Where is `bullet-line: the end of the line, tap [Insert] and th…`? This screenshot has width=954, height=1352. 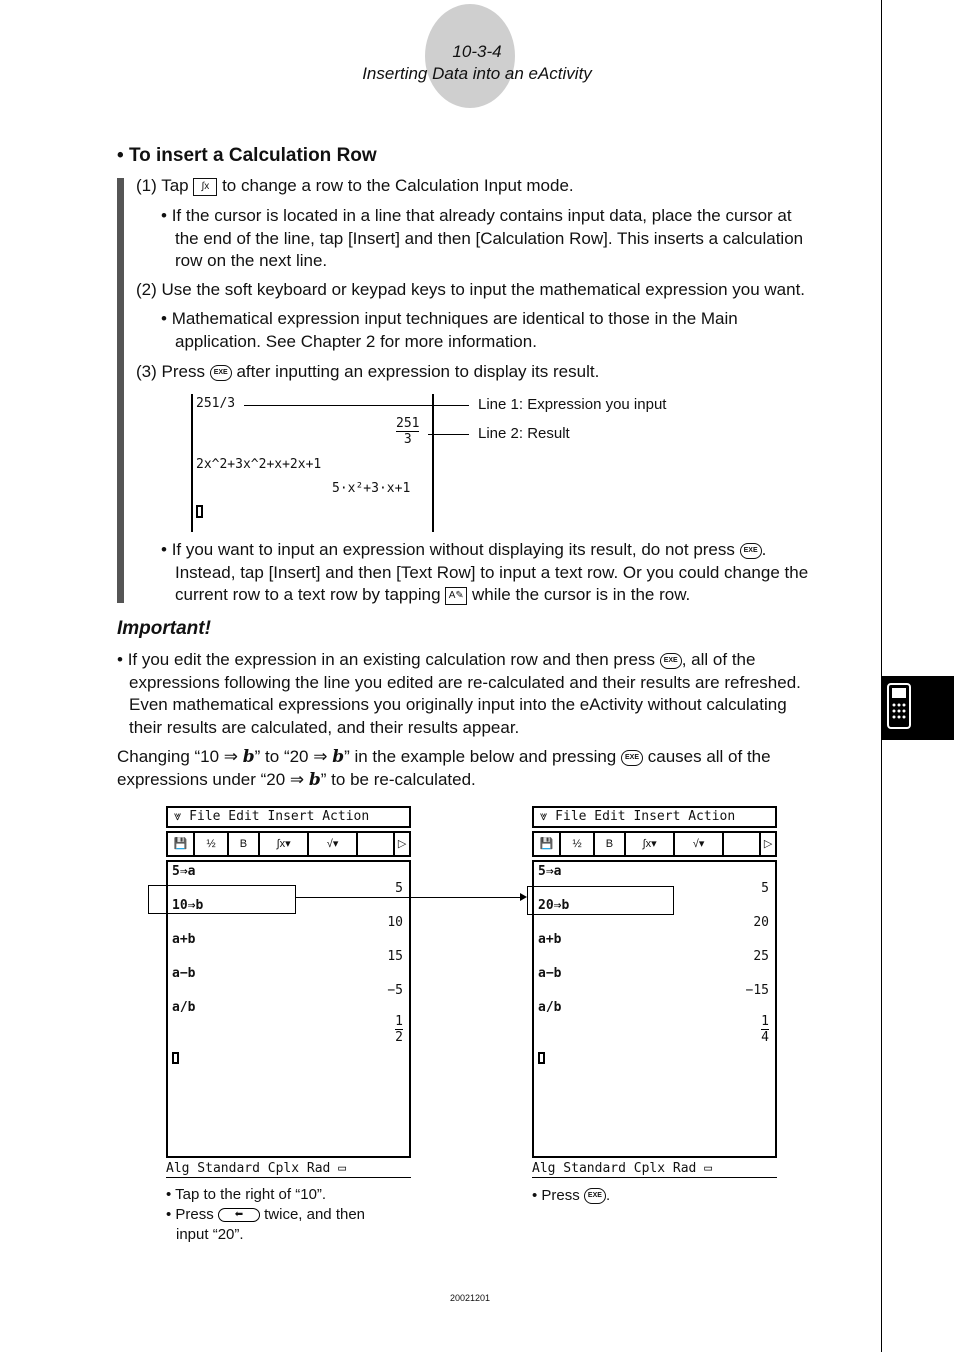 bullet-line: the end of the line, tap [Insert] and th… is located at coordinates (489, 238).